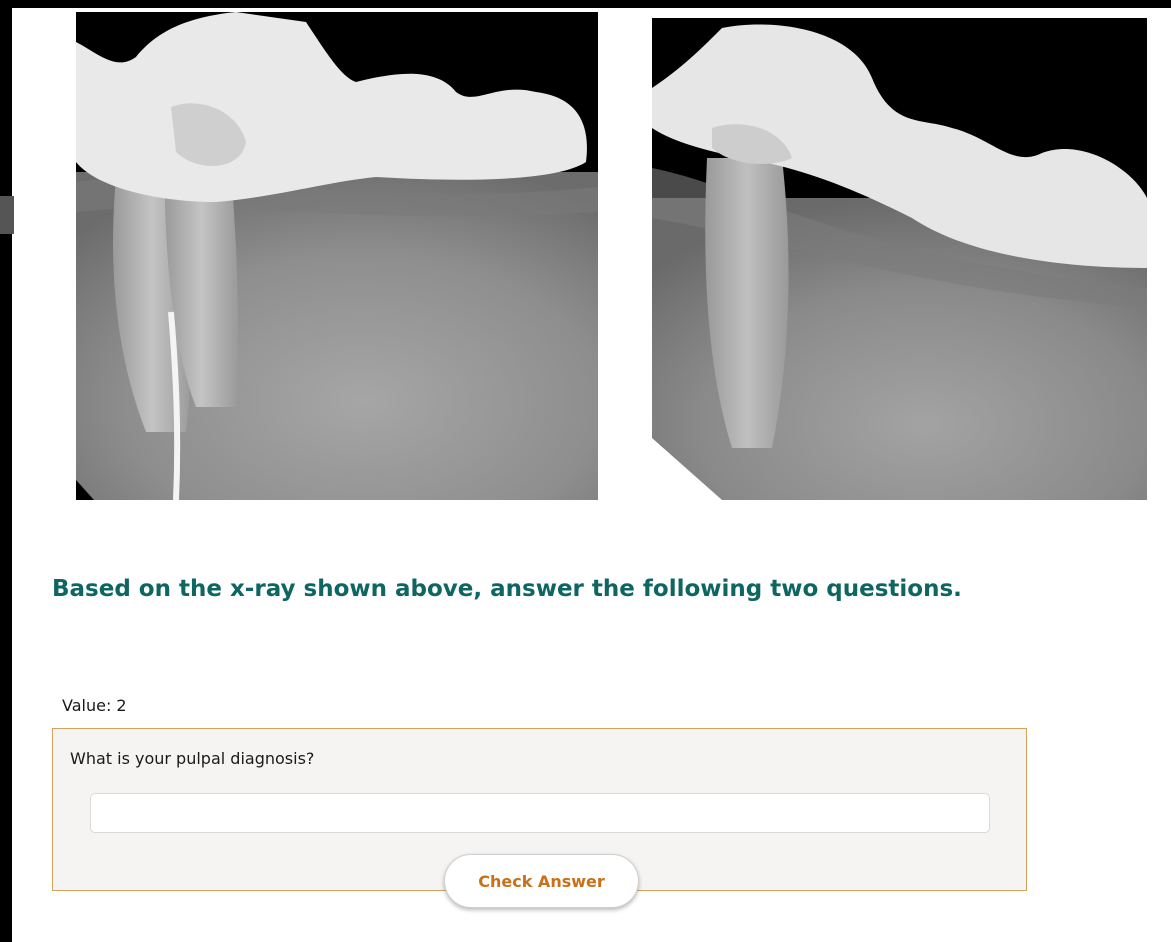 The image size is (1171, 942). Describe the element at coordinates (7, 215) in the screenshot. I see `side-tab-handle` at that location.